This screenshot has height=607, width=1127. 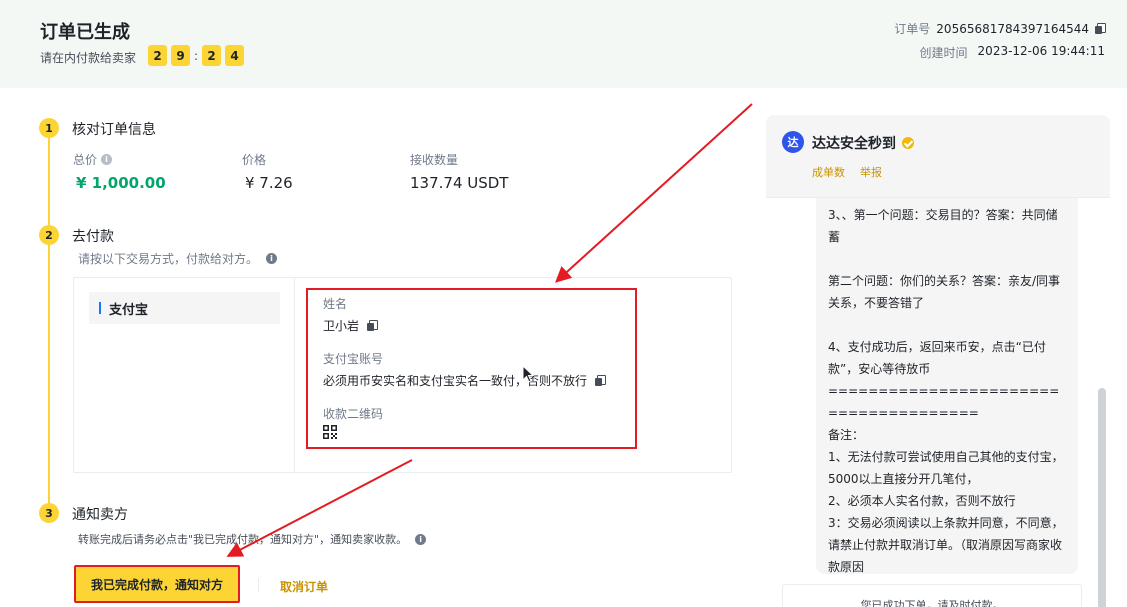 I want to click on payment-hint: 请按以下交易方式，付款给对方。 i, so click(x=178, y=258).